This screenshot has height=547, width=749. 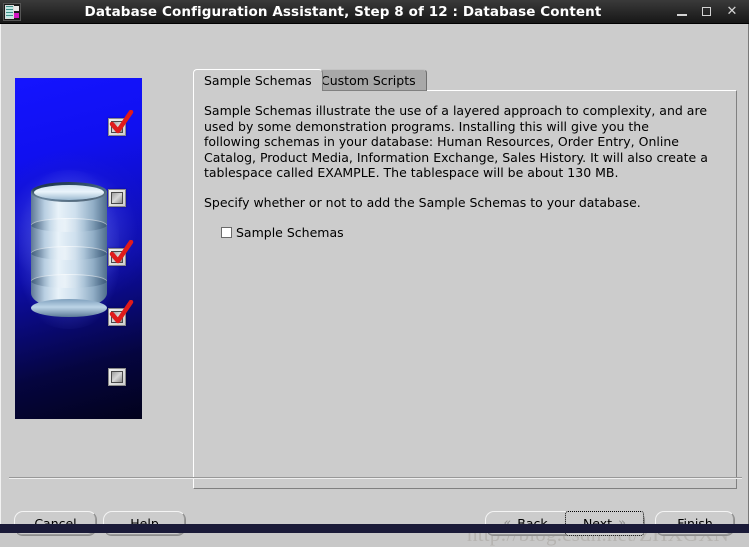 I want to click on maximize-icon, so click(x=707, y=11).